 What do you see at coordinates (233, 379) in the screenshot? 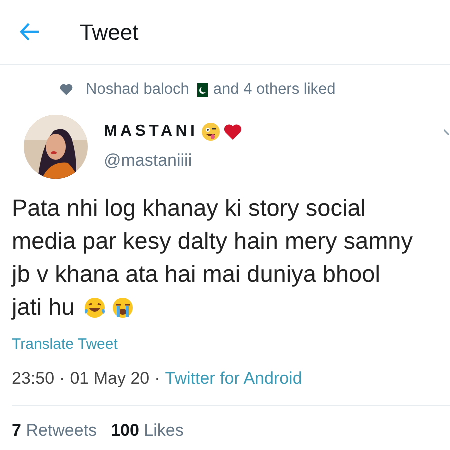
I see `source-link: Twitter for Android` at bounding box center [233, 379].